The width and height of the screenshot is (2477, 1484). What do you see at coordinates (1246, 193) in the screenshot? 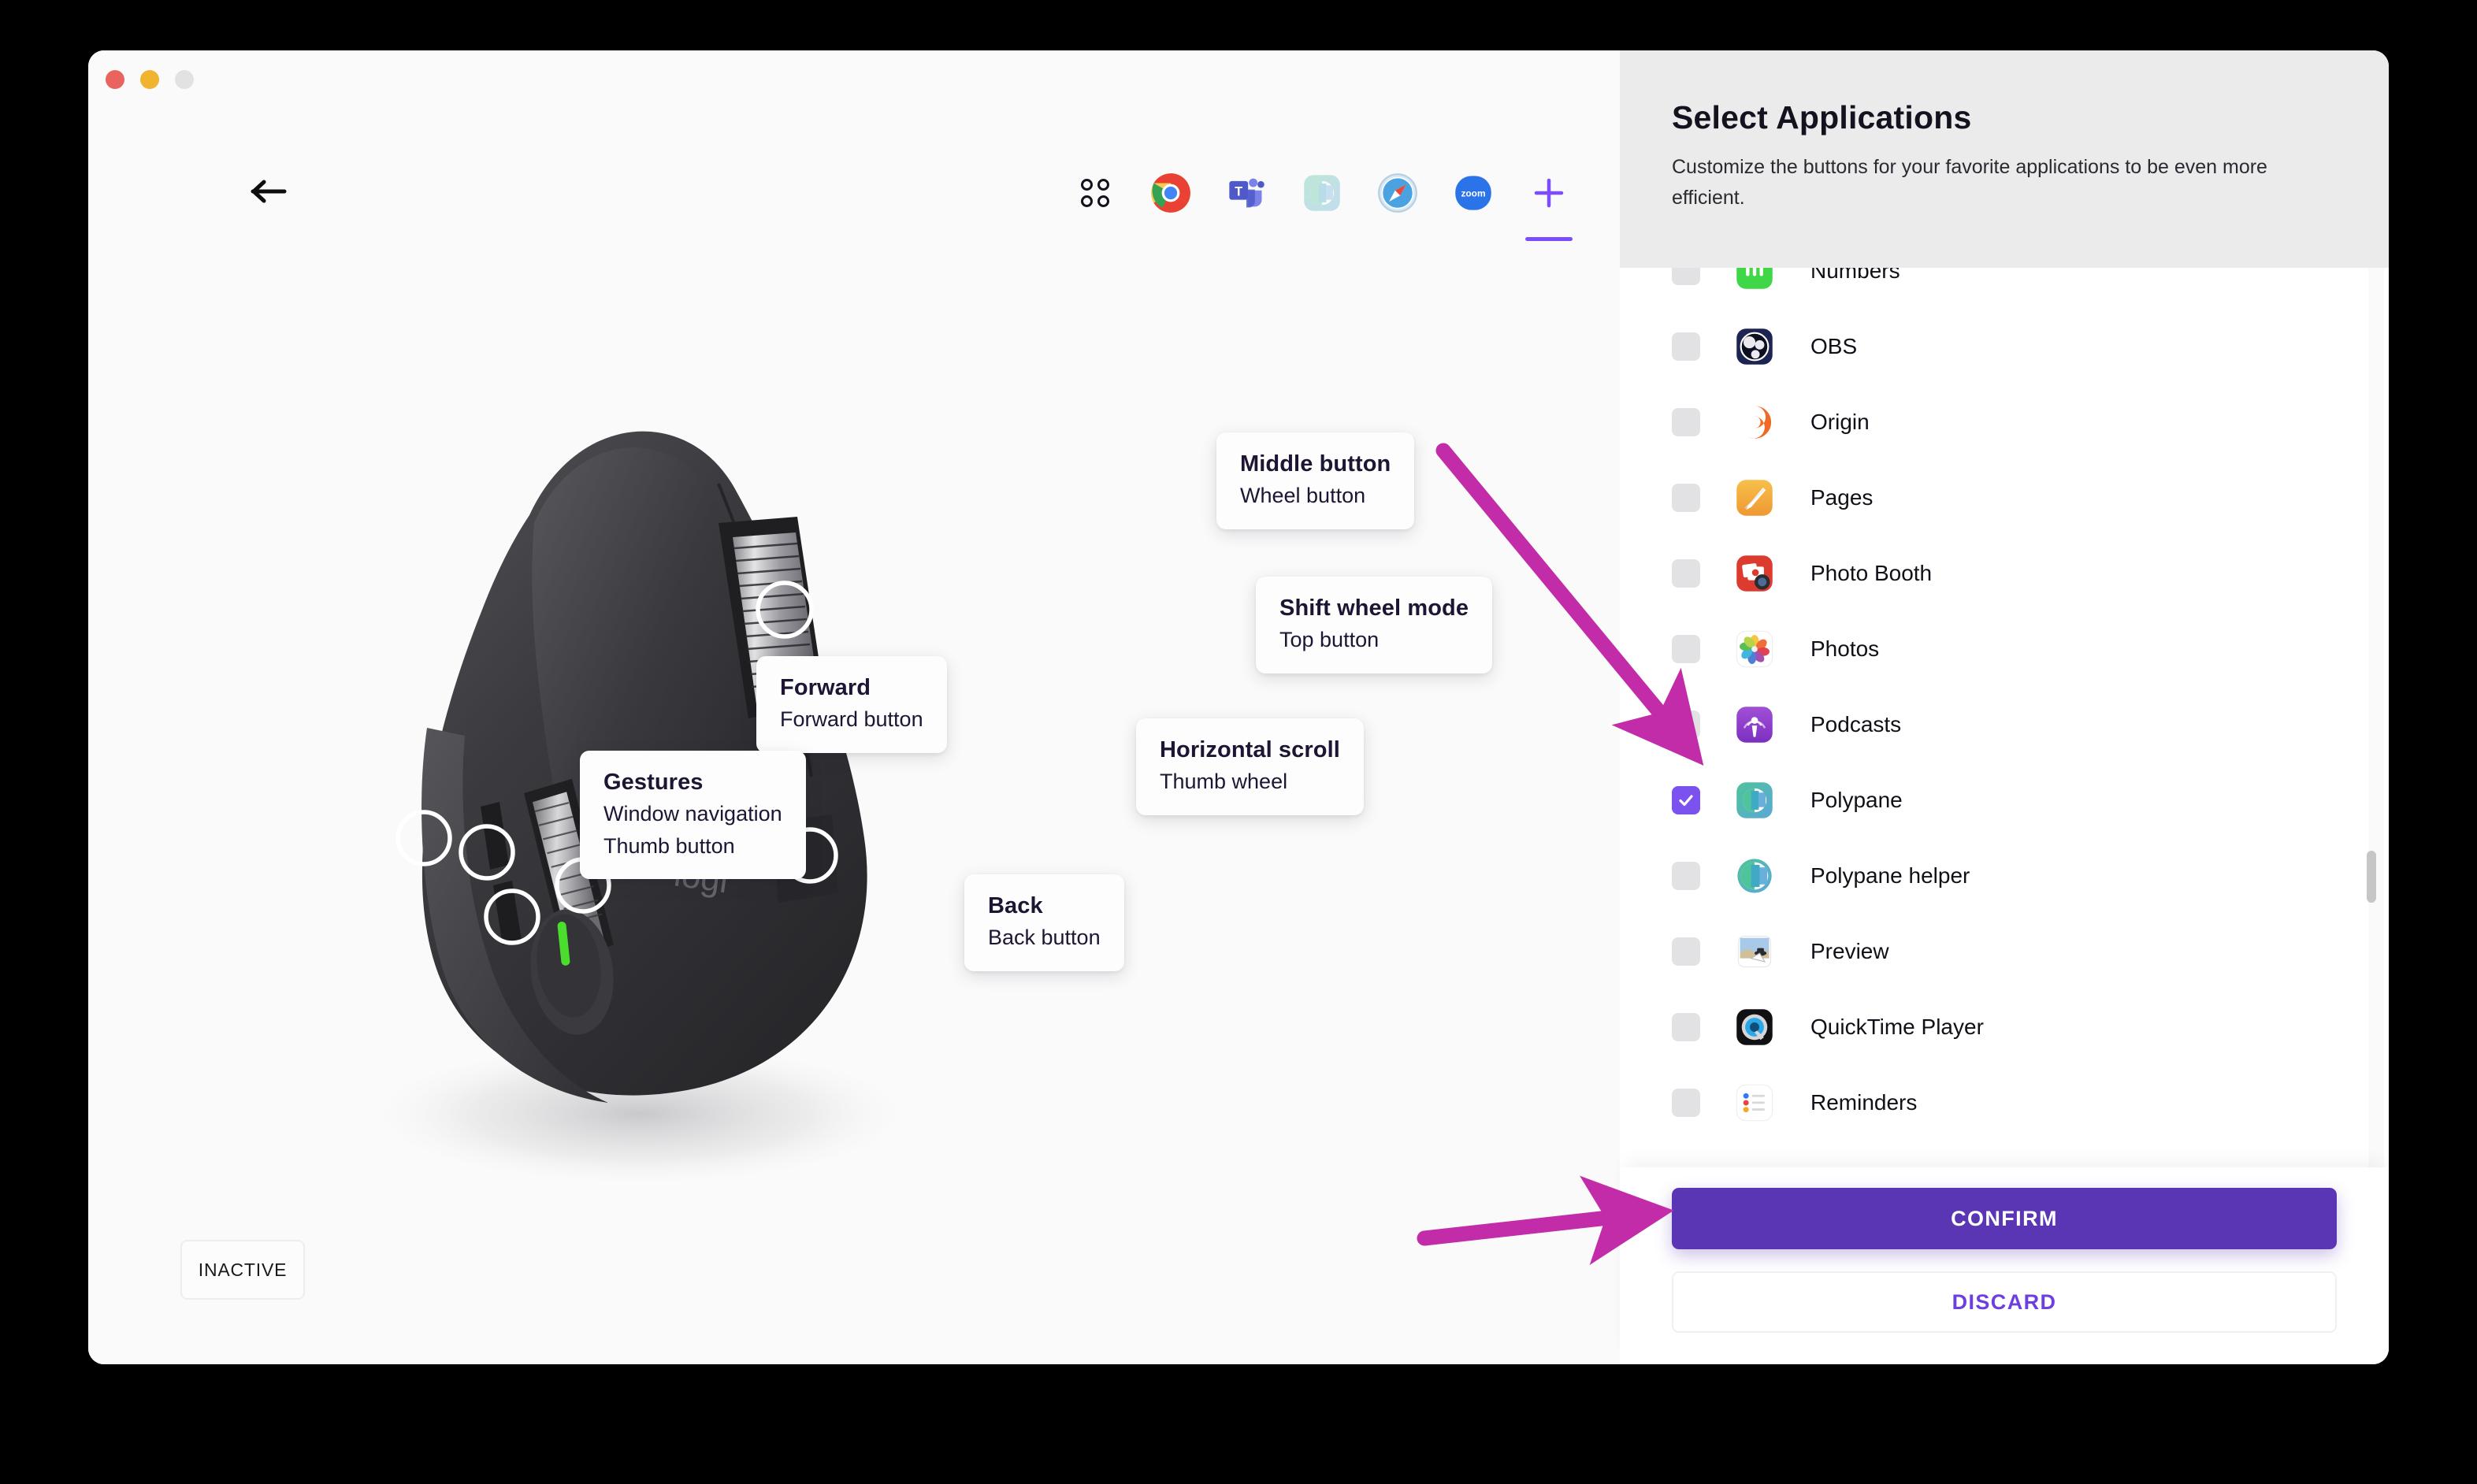
I see `microsoft-teams-icon: T` at bounding box center [1246, 193].